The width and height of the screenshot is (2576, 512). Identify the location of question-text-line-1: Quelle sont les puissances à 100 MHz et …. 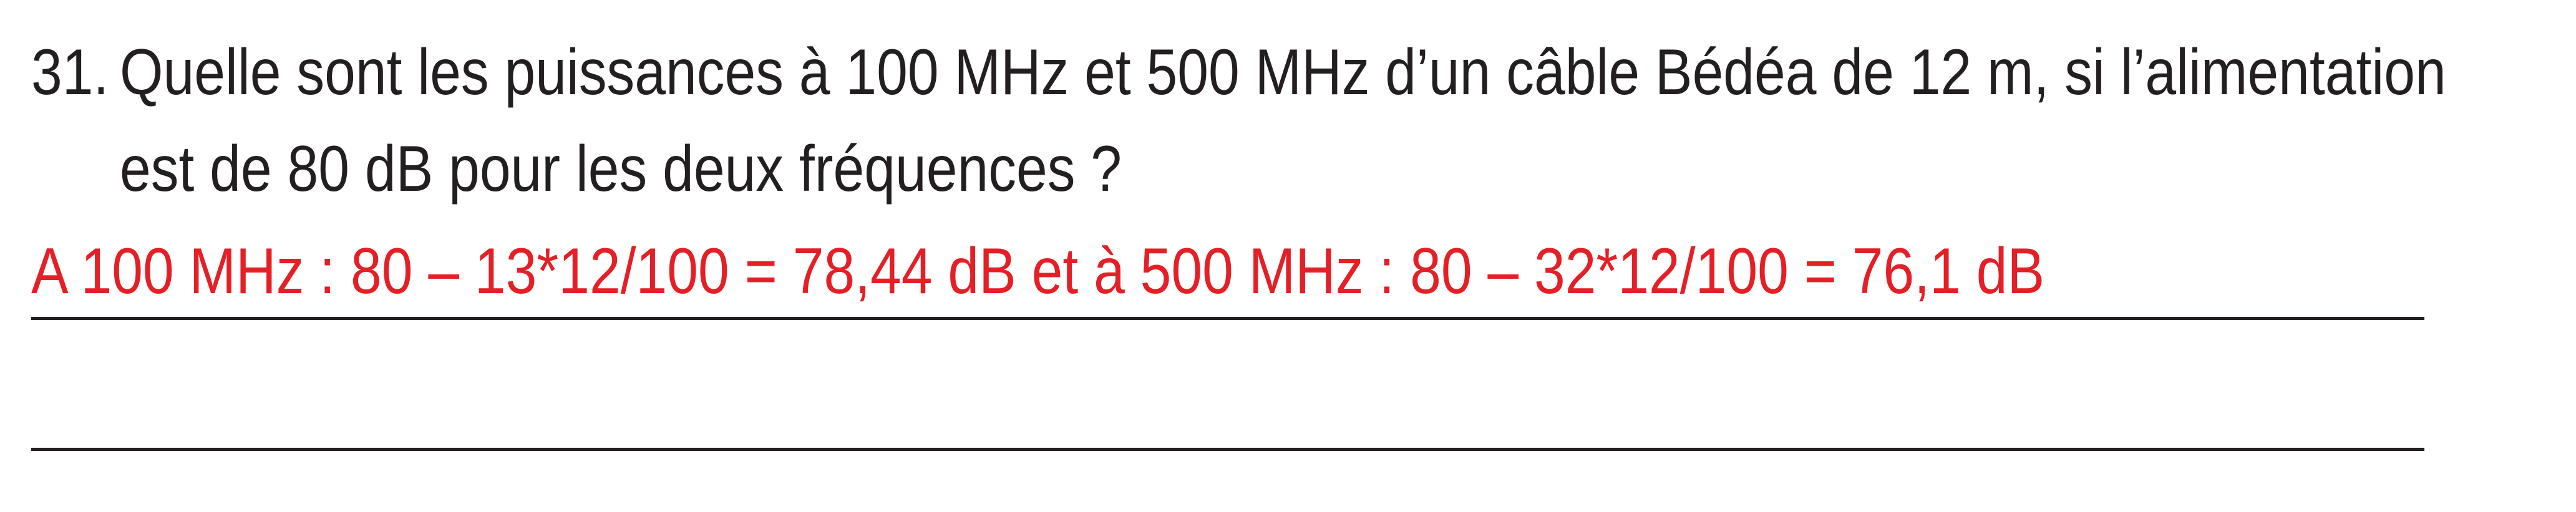
(1283, 72).